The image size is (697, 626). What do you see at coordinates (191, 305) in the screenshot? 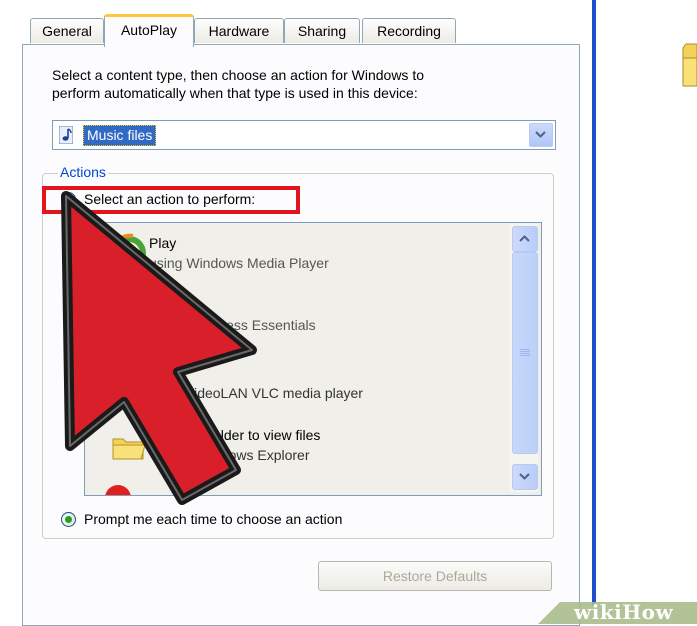
I see `action-title: CD` at bounding box center [191, 305].